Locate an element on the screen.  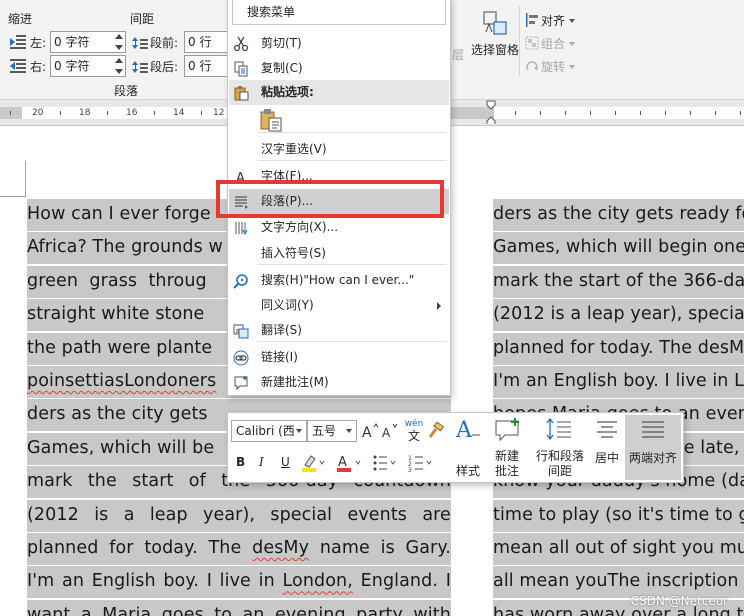
font-color-icon: A is located at coordinates (349, 463).